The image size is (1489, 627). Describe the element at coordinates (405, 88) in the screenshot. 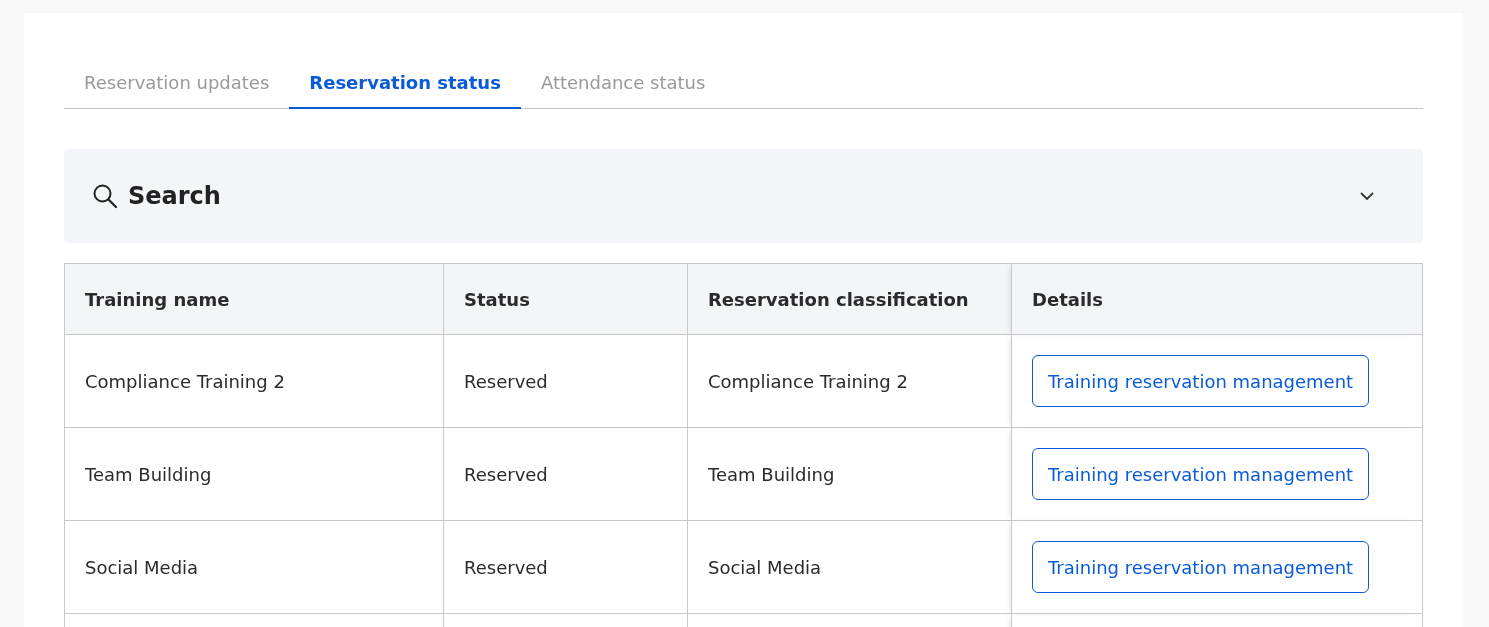

I see `tab: Reservation status` at that location.